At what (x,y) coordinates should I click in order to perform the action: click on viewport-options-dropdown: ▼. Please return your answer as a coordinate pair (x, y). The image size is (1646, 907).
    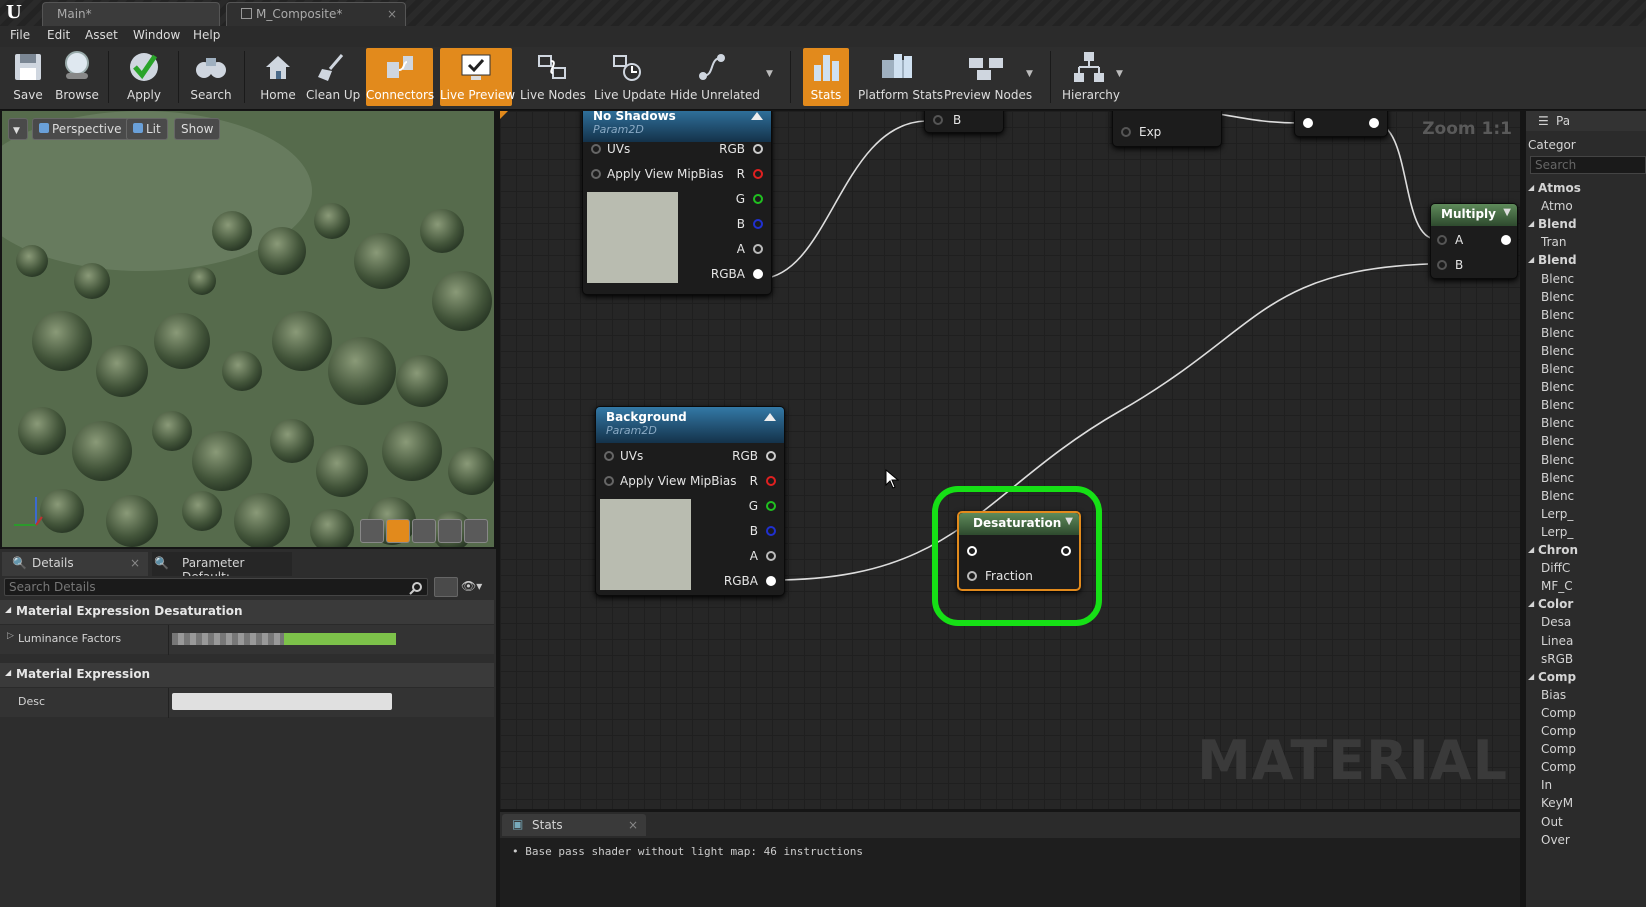
    Looking at the image, I should click on (18, 129).